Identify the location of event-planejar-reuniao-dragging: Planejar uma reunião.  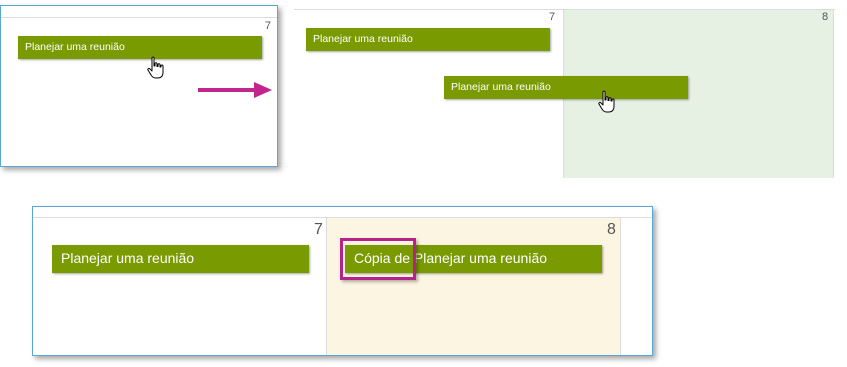
(566, 87).